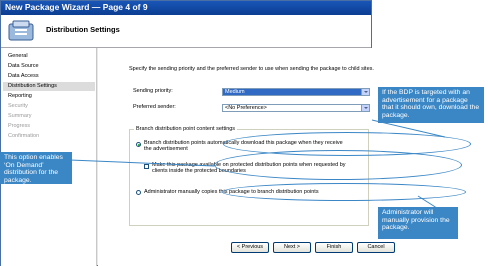 The width and height of the screenshot is (488, 266). What do you see at coordinates (153, 91) in the screenshot?
I see `sending-priority-label: Sending priority:` at bounding box center [153, 91].